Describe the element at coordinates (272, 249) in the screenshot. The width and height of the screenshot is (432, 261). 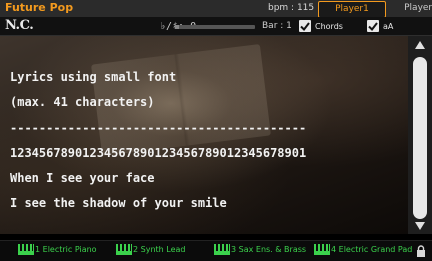
I see `track-name: Sax Ens. & Brass` at that location.